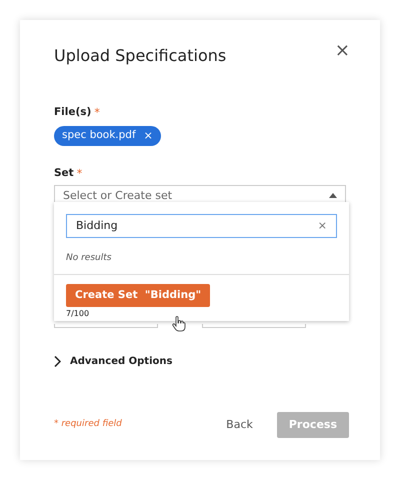 The width and height of the screenshot is (400, 480). I want to click on remove-button: ×, so click(148, 136).